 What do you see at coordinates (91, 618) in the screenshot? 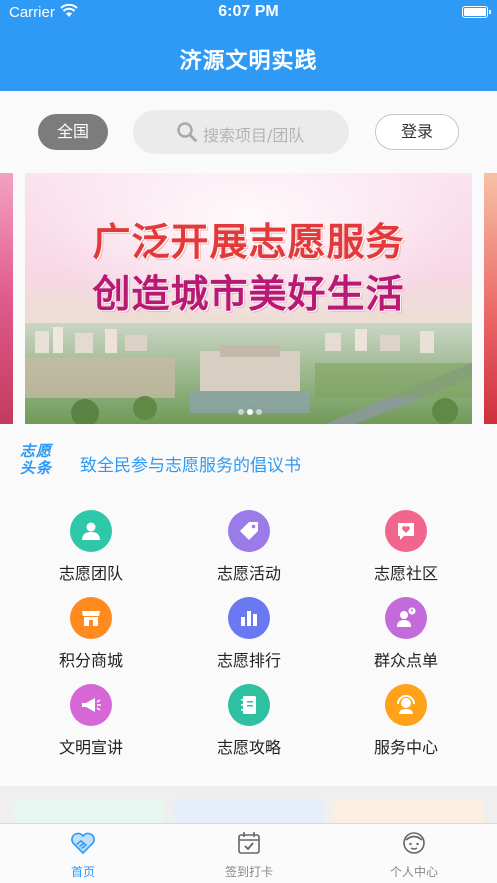
I see `store-icon` at bounding box center [91, 618].